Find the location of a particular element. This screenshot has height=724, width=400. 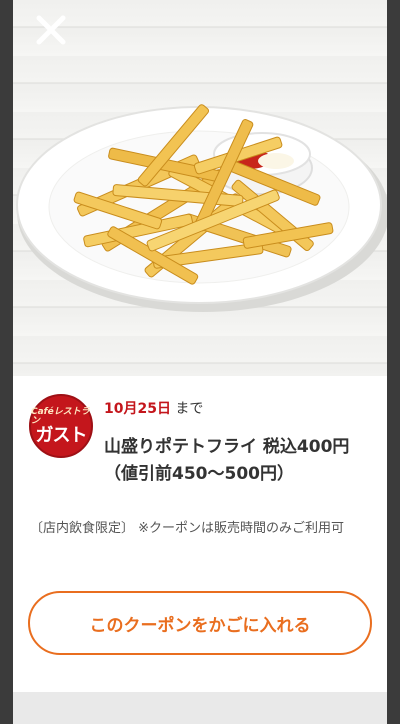

close-button is located at coordinates (51, 30).